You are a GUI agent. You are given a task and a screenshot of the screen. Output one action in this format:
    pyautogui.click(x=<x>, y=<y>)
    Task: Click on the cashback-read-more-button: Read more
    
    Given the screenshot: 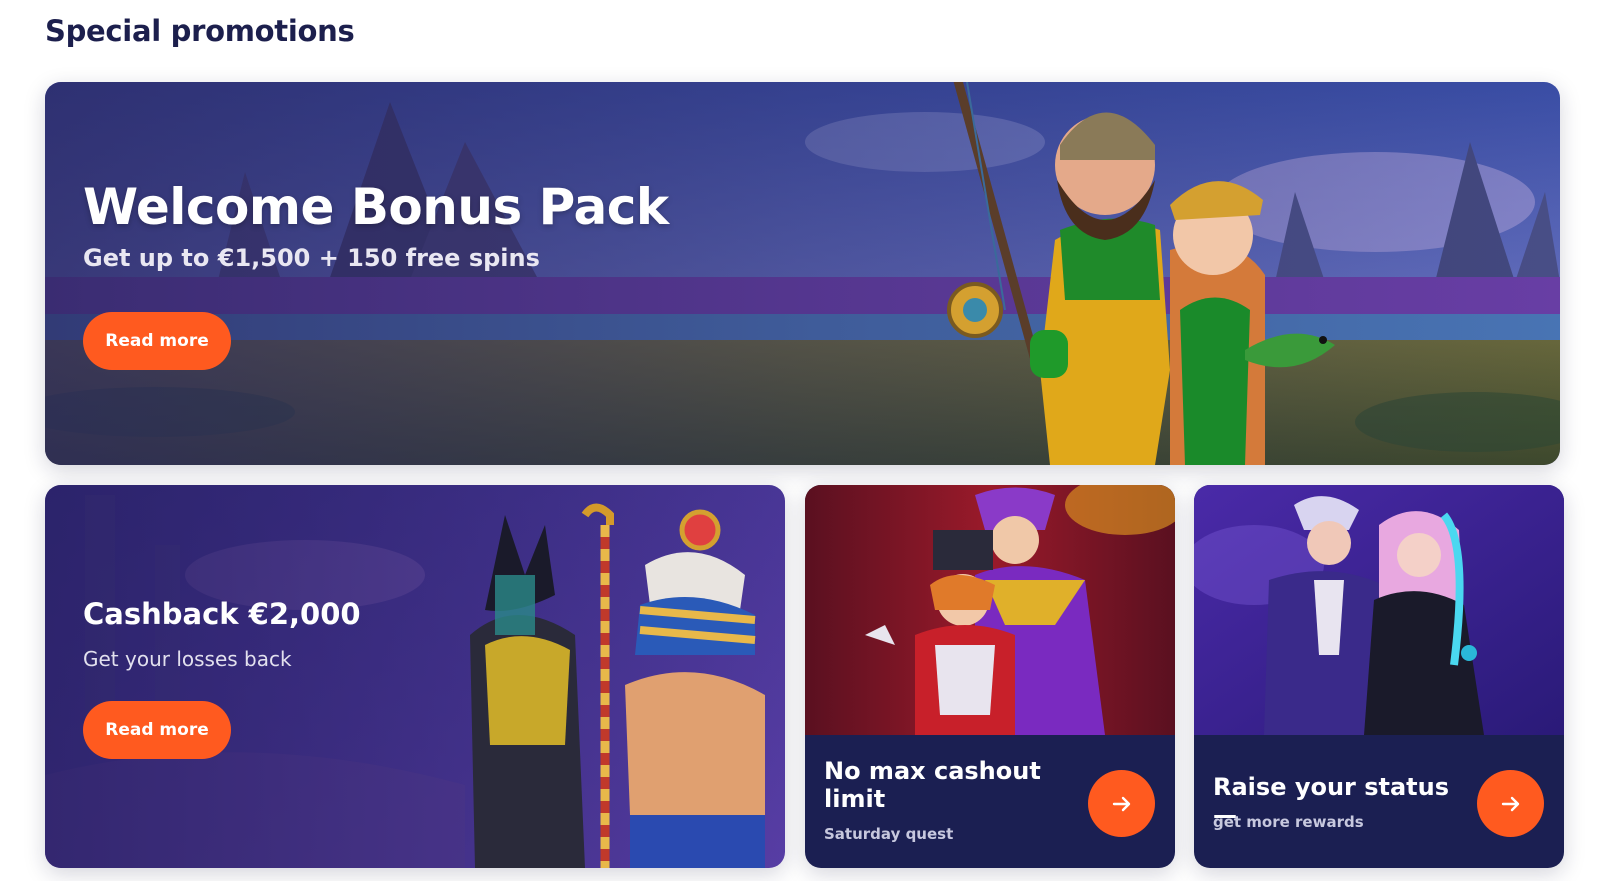 What is the action you would take?
    pyautogui.click(x=157, y=730)
    